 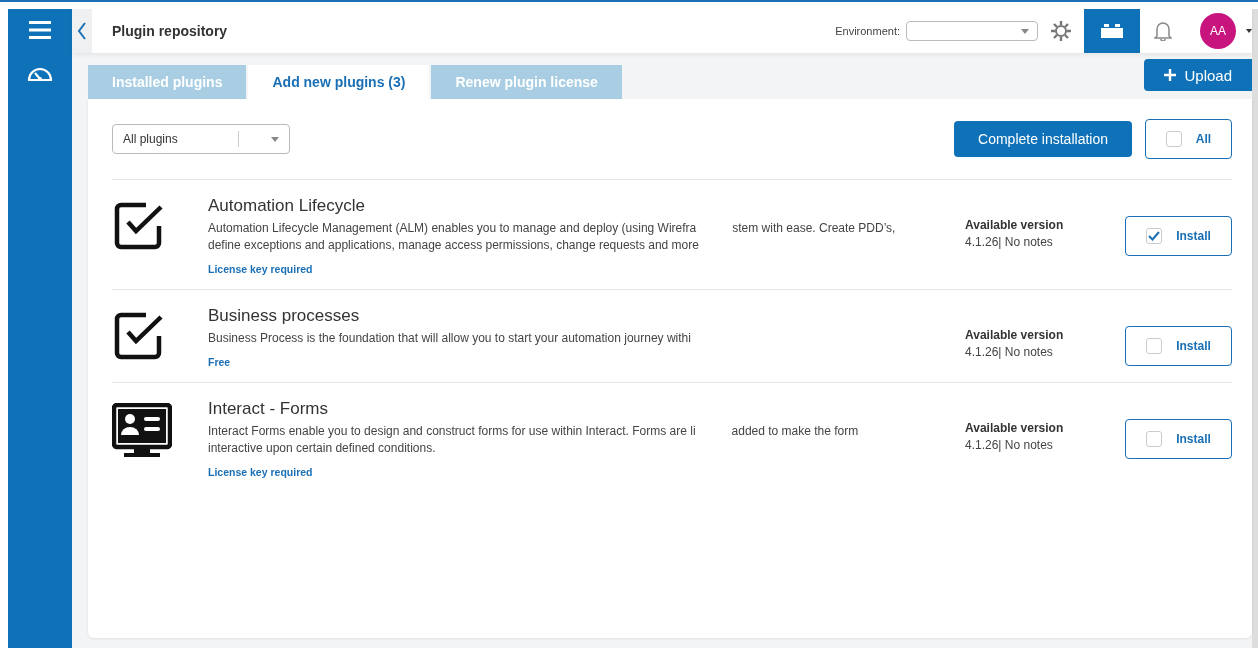 What do you see at coordinates (1163, 31) in the screenshot?
I see `bell-icon` at bounding box center [1163, 31].